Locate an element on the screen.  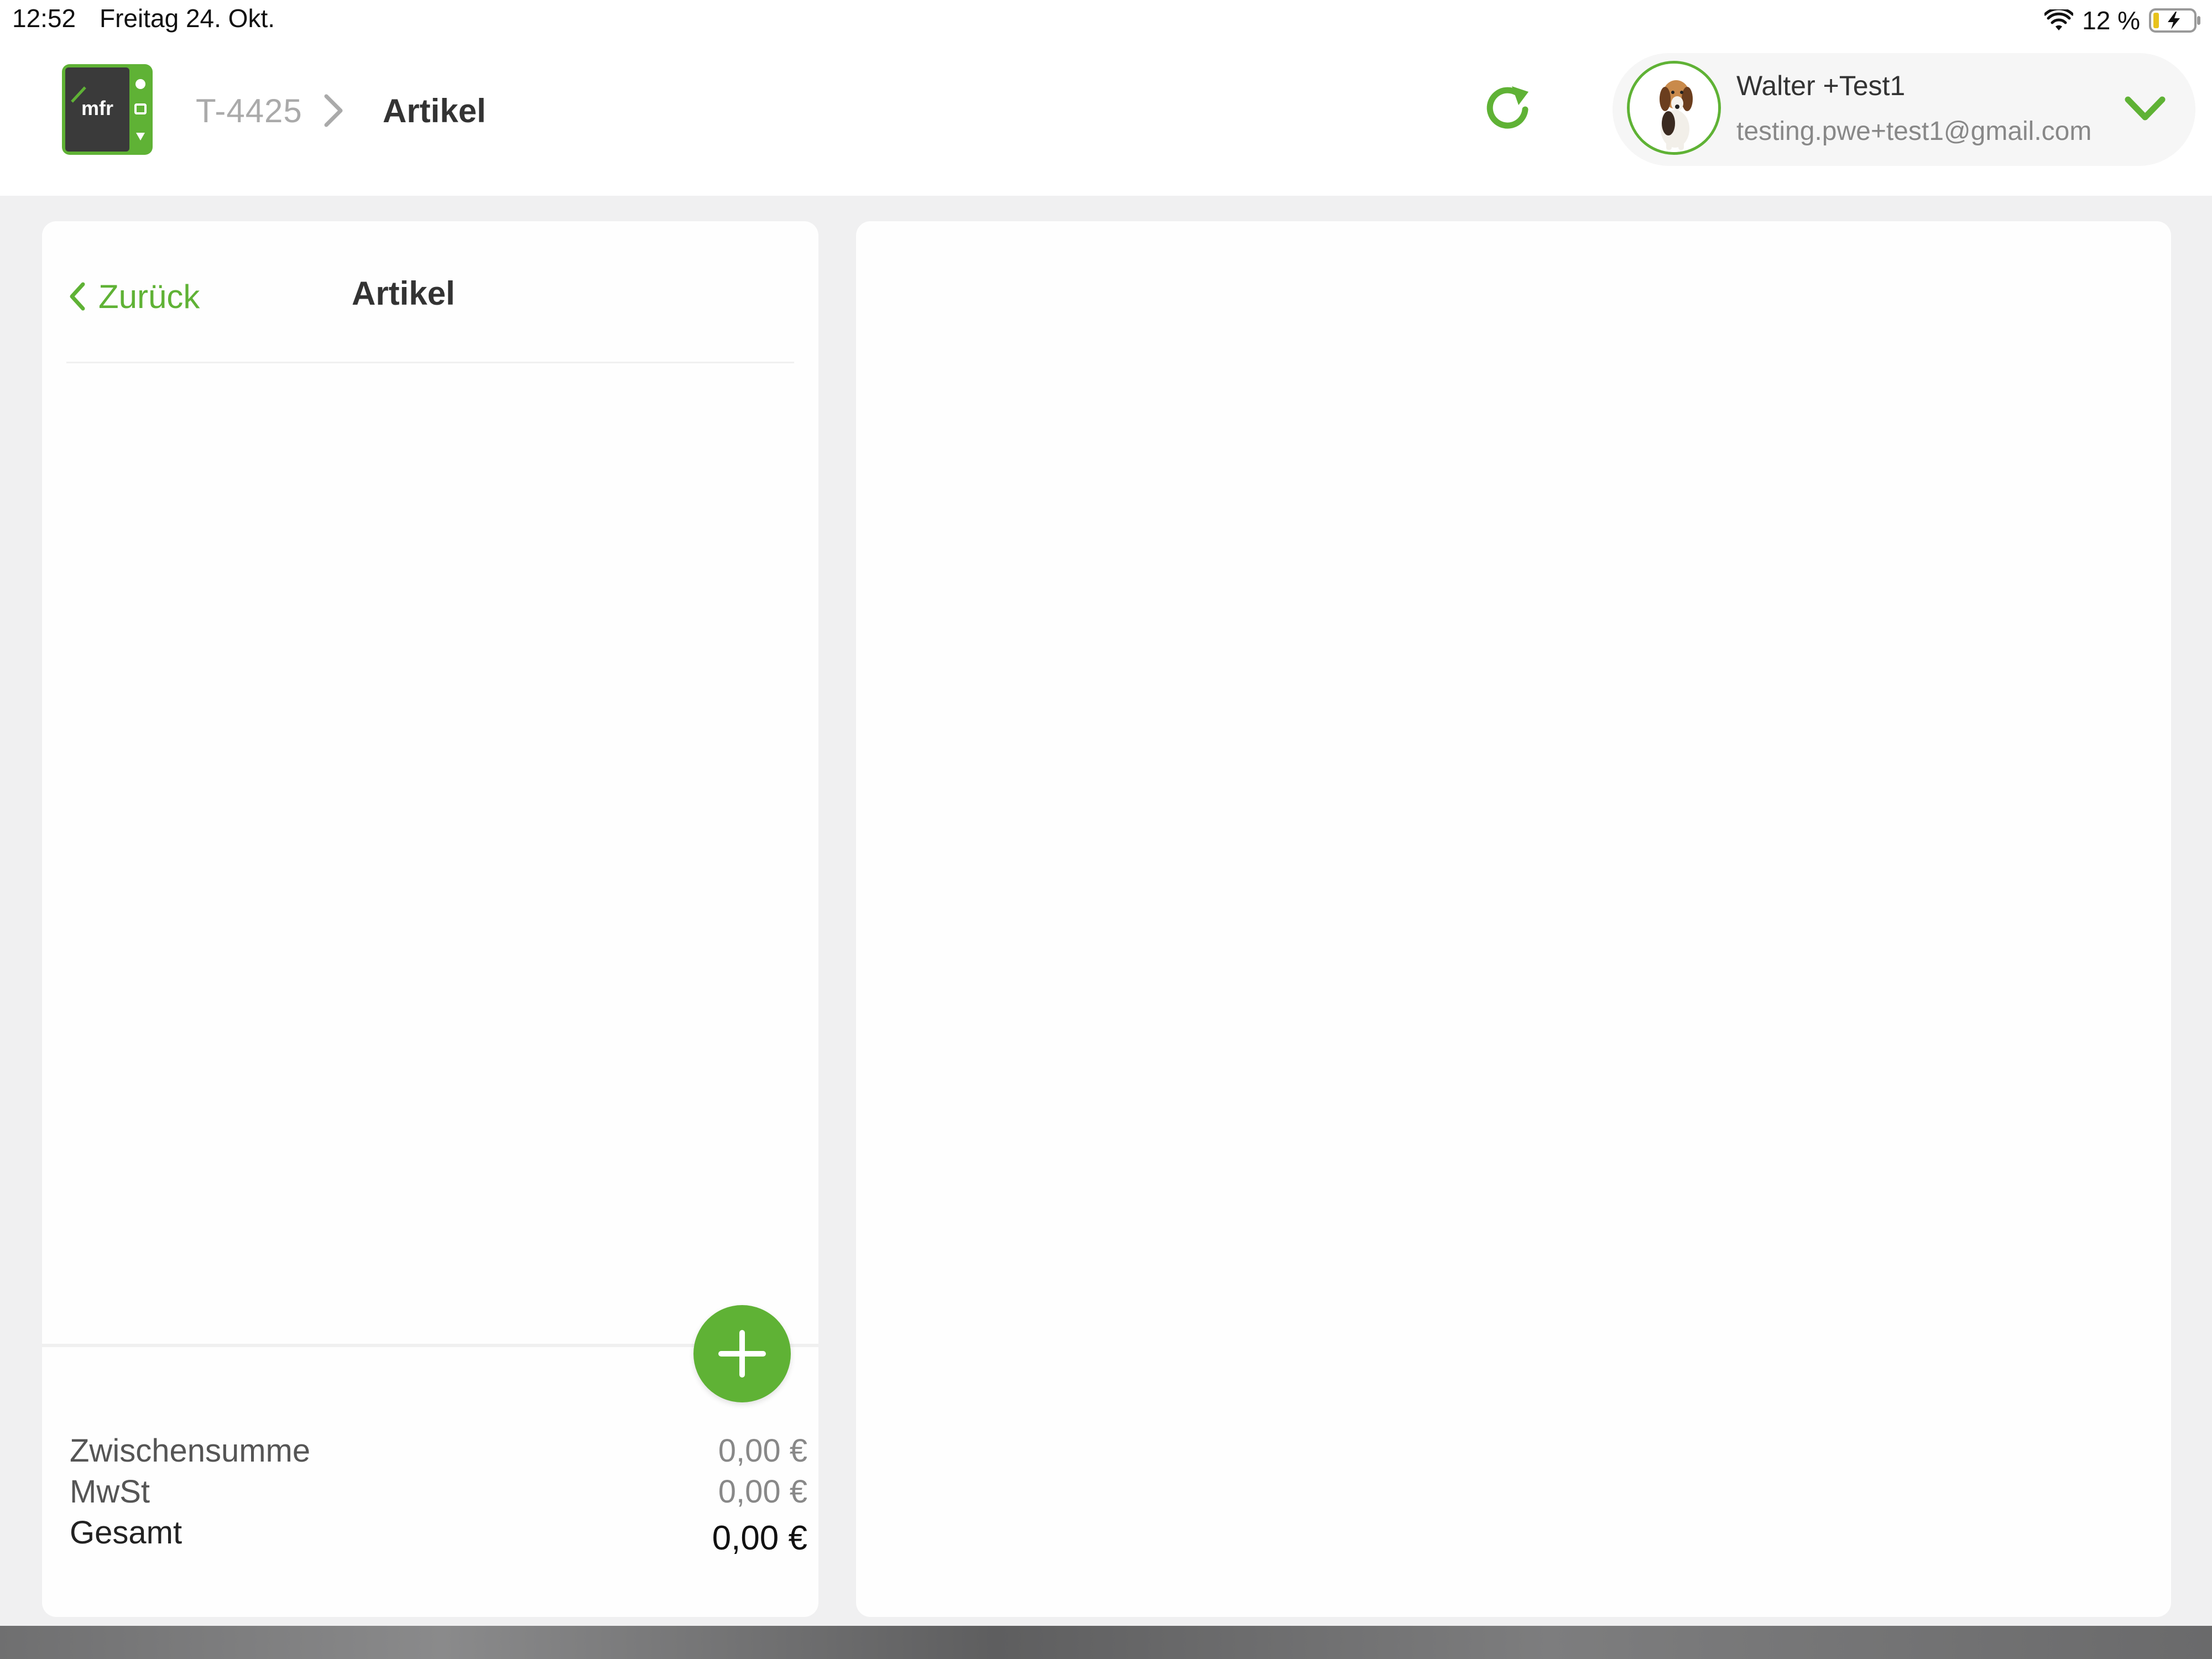
refresh-icon is located at coordinates (1507, 109).